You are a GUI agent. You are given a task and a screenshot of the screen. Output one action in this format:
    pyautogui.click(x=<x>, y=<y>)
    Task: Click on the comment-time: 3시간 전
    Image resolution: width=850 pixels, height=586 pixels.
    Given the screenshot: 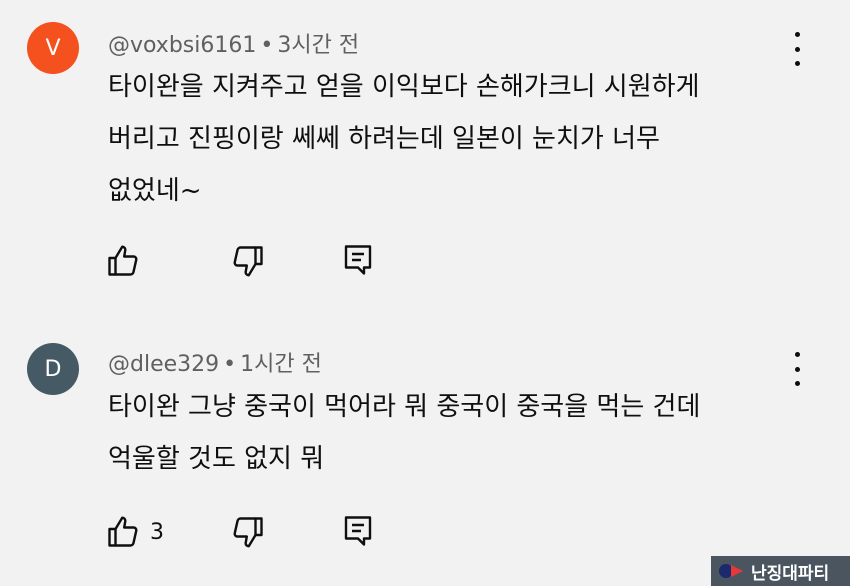 What is the action you would take?
    pyautogui.click(x=318, y=45)
    